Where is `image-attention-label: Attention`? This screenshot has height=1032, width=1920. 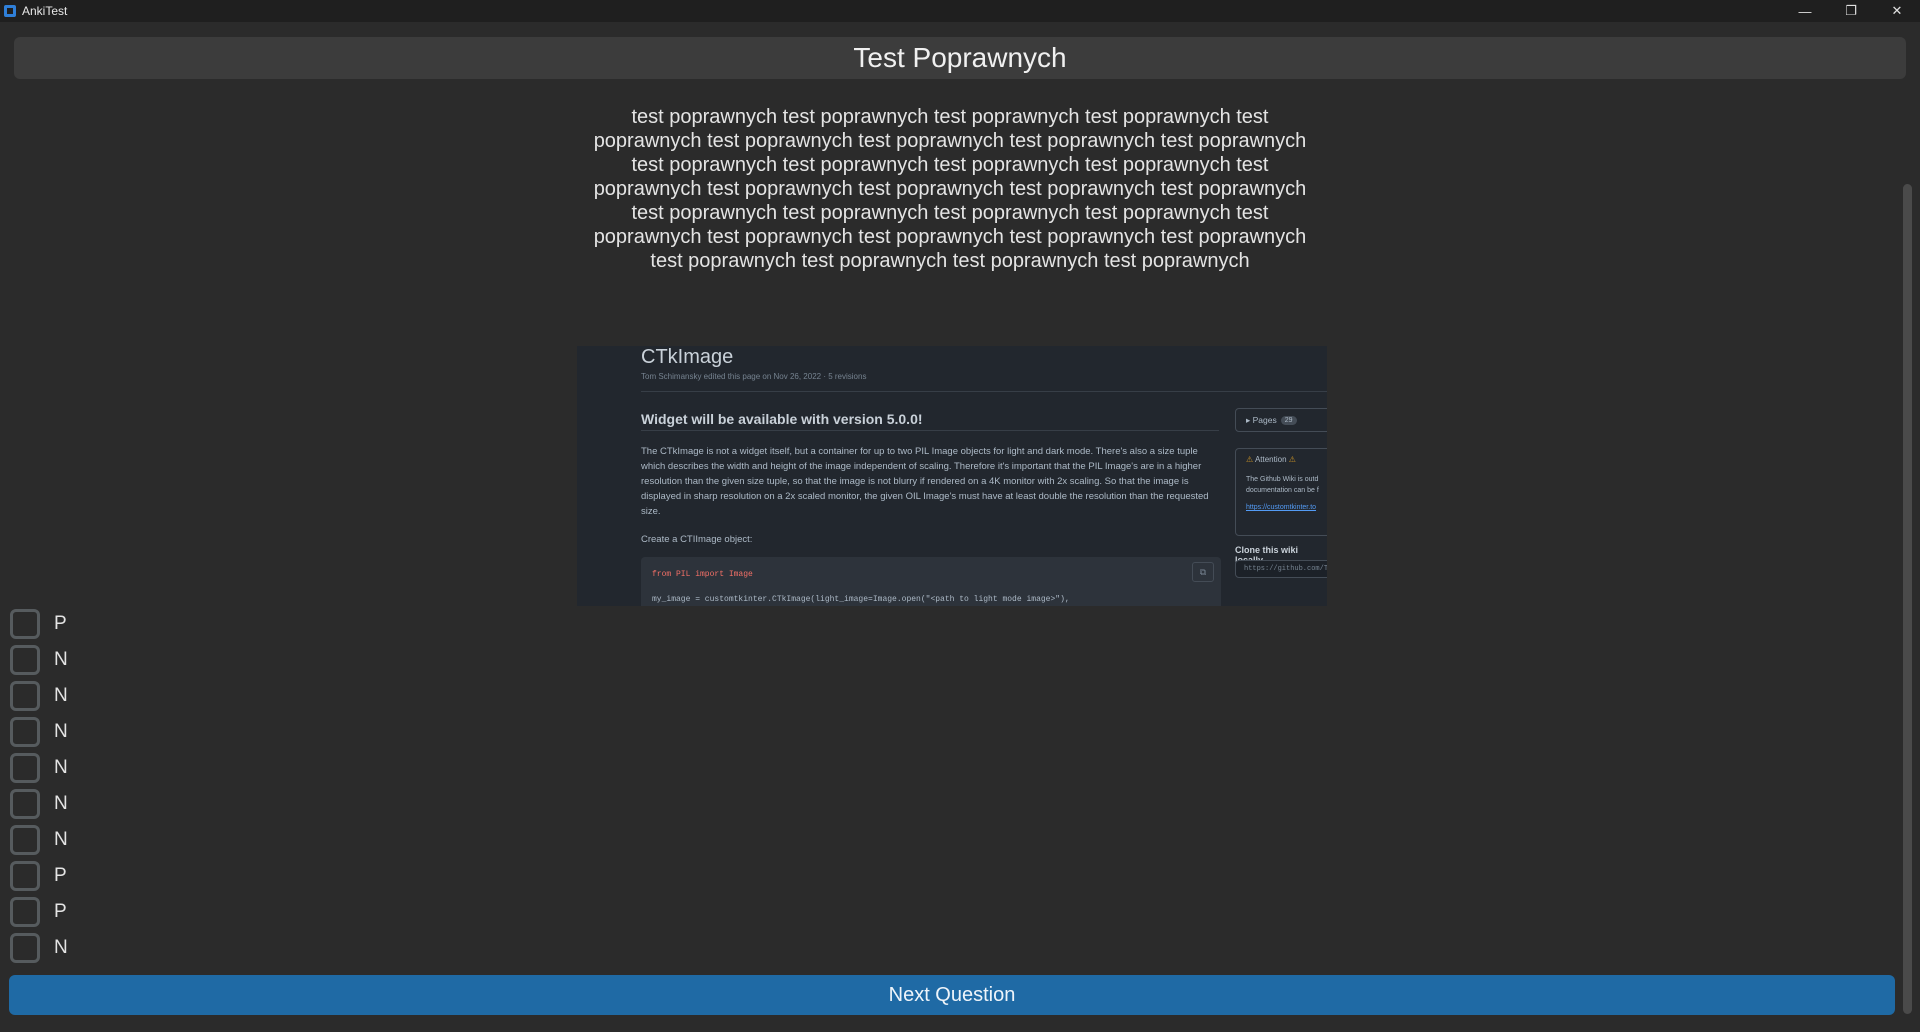
image-attention-label: Attention is located at coordinates (1270, 459).